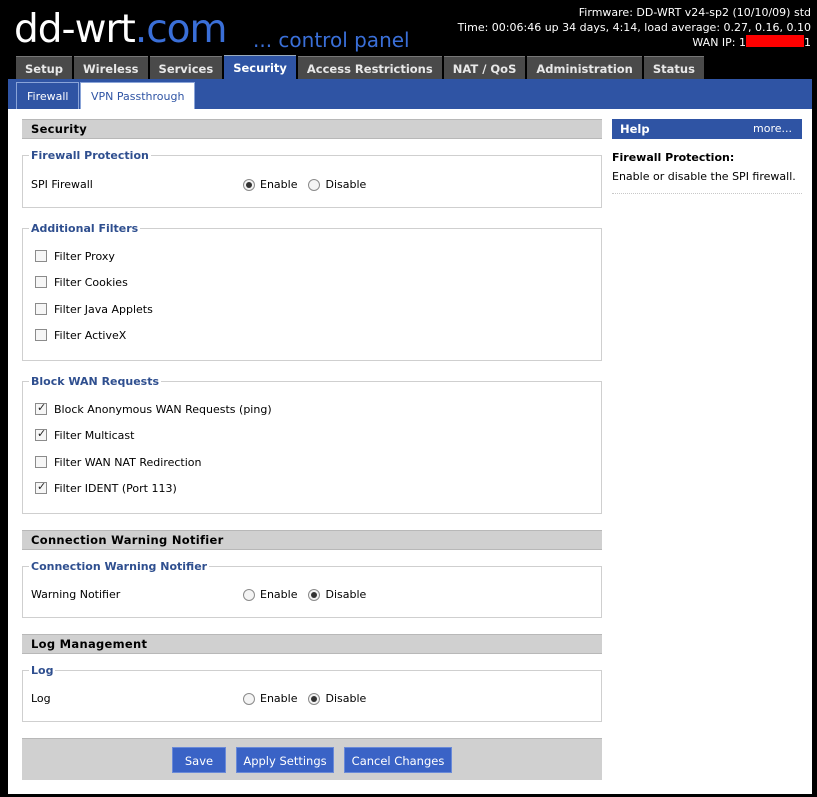  I want to click on filter-ident-row: Filter IDENT (Port 113), so click(106, 487).